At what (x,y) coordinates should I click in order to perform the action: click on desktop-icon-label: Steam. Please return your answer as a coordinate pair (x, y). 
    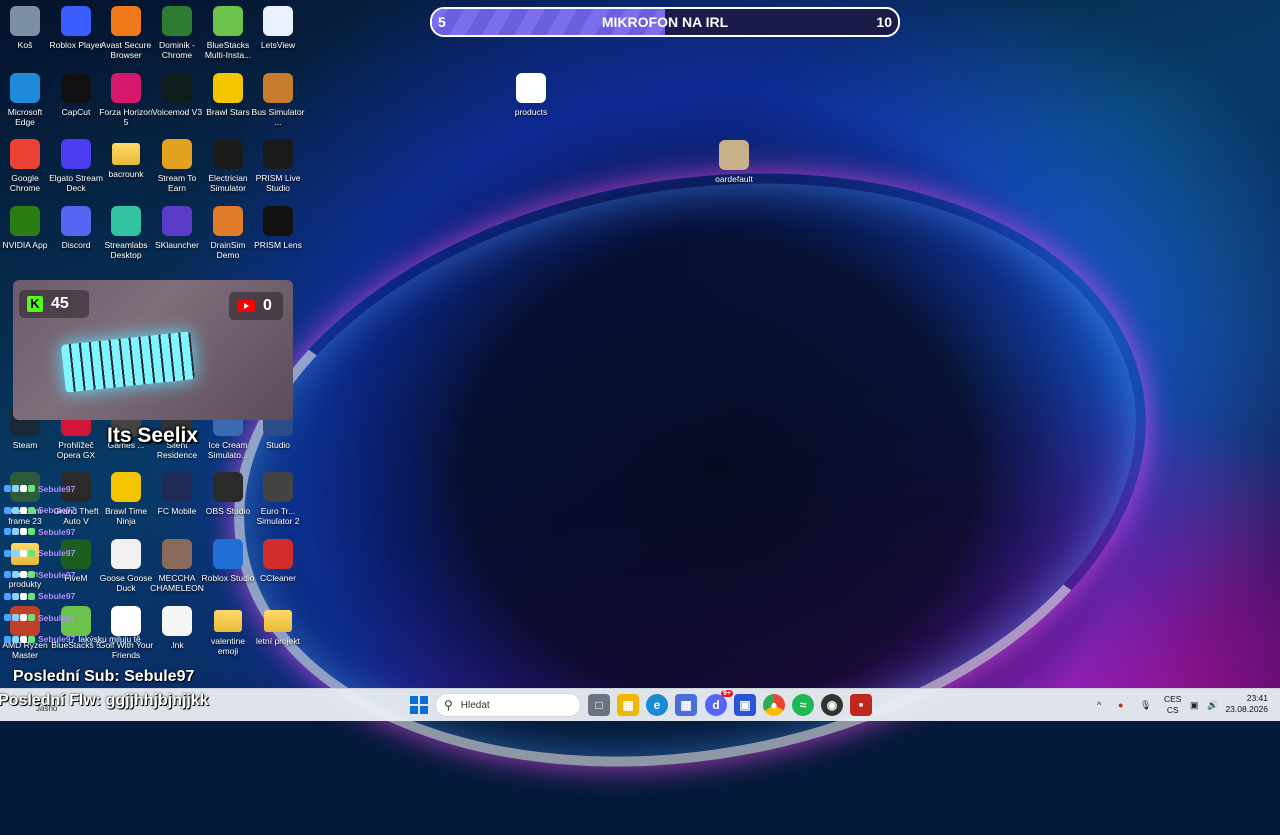
    Looking at the image, I should click on (25, 445).